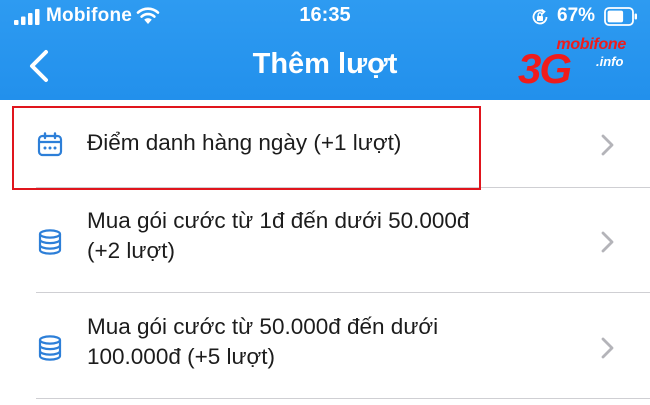 The image size is (650, 405). Describe the element at coordinates (620, 16) in the screenshot. I see `battery-icon` at that location.